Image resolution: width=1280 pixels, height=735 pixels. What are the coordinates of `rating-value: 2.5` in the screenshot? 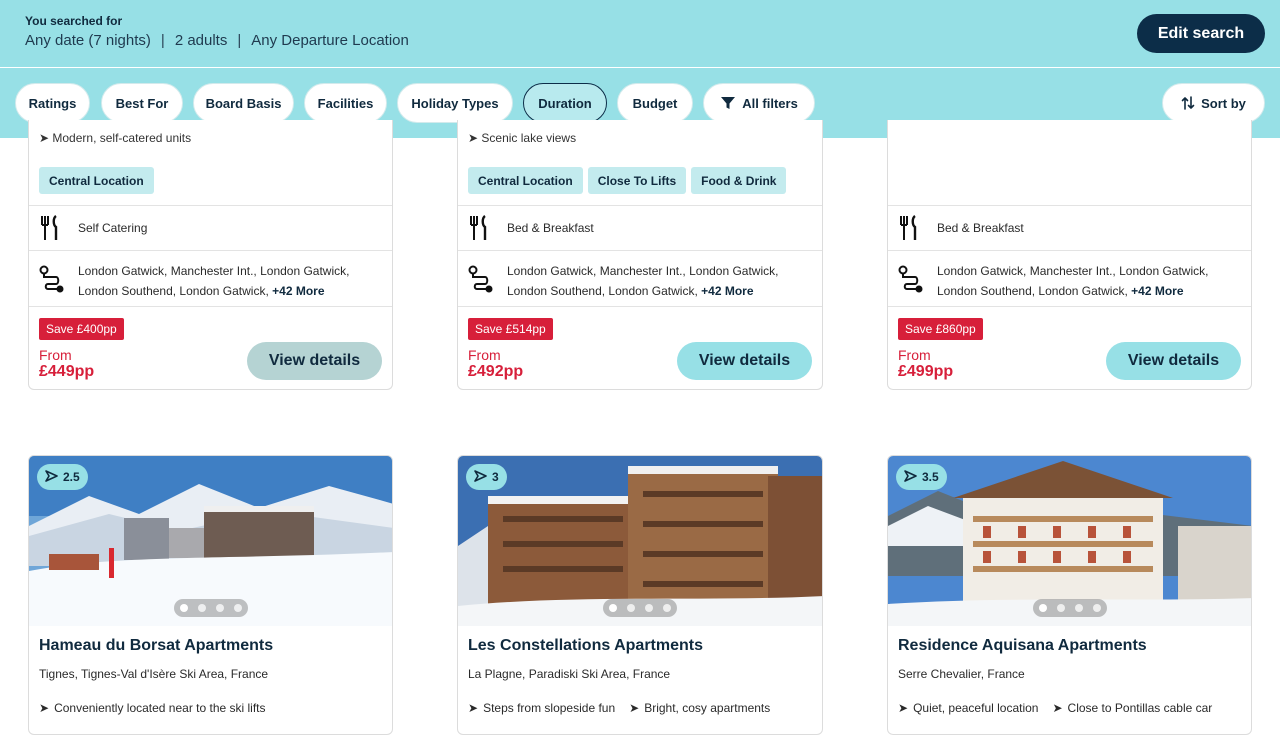 It's located at (71, 477).